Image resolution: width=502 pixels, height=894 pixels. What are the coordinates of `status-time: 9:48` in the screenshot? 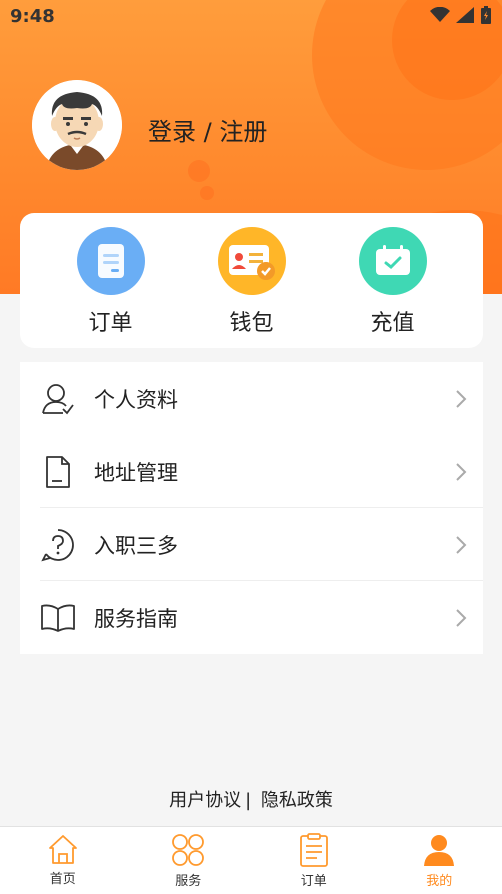 It's located at (32, 16).